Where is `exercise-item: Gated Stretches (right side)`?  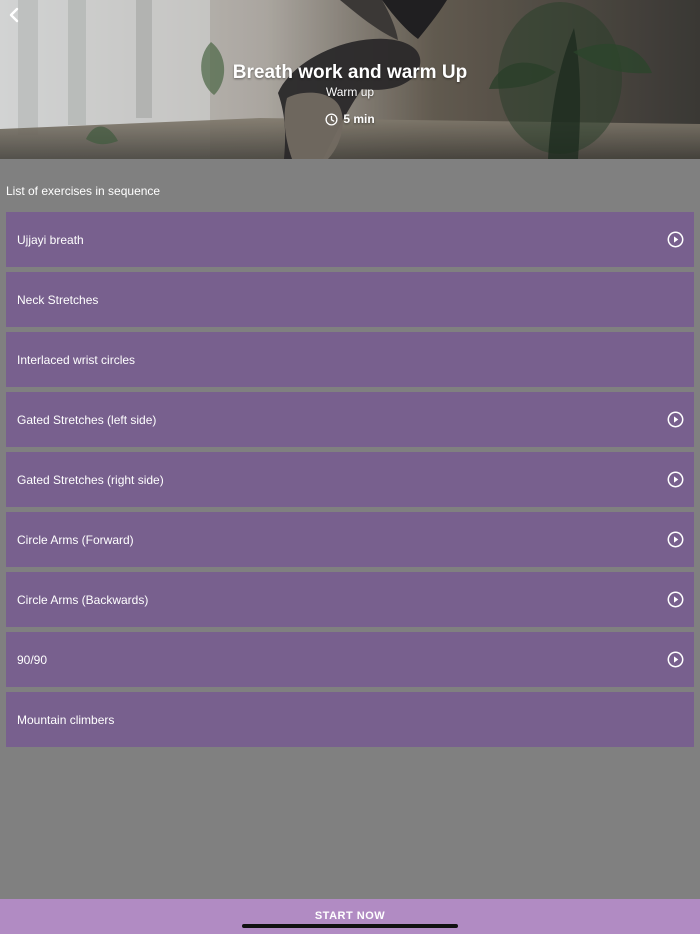 exercise-item: Gated Stretches (right side) is located at coordinates (350, 479).